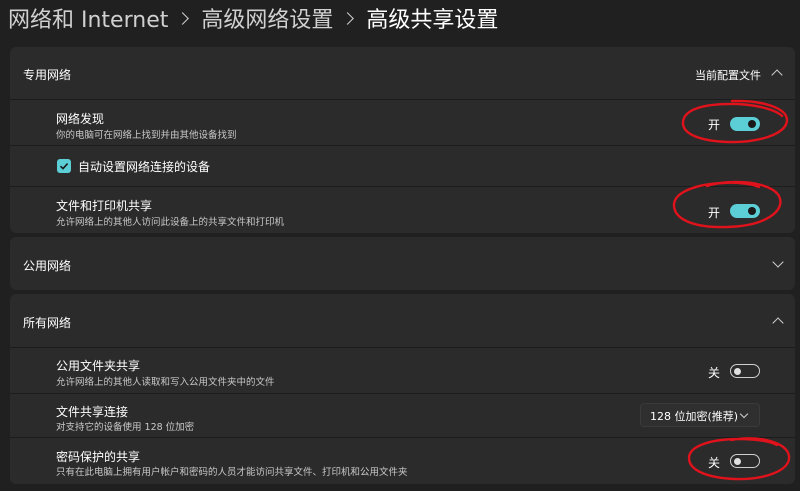 The image size is (800, 491). I want to click on current-profile-label: 当前配置文件, so click(728, 75).